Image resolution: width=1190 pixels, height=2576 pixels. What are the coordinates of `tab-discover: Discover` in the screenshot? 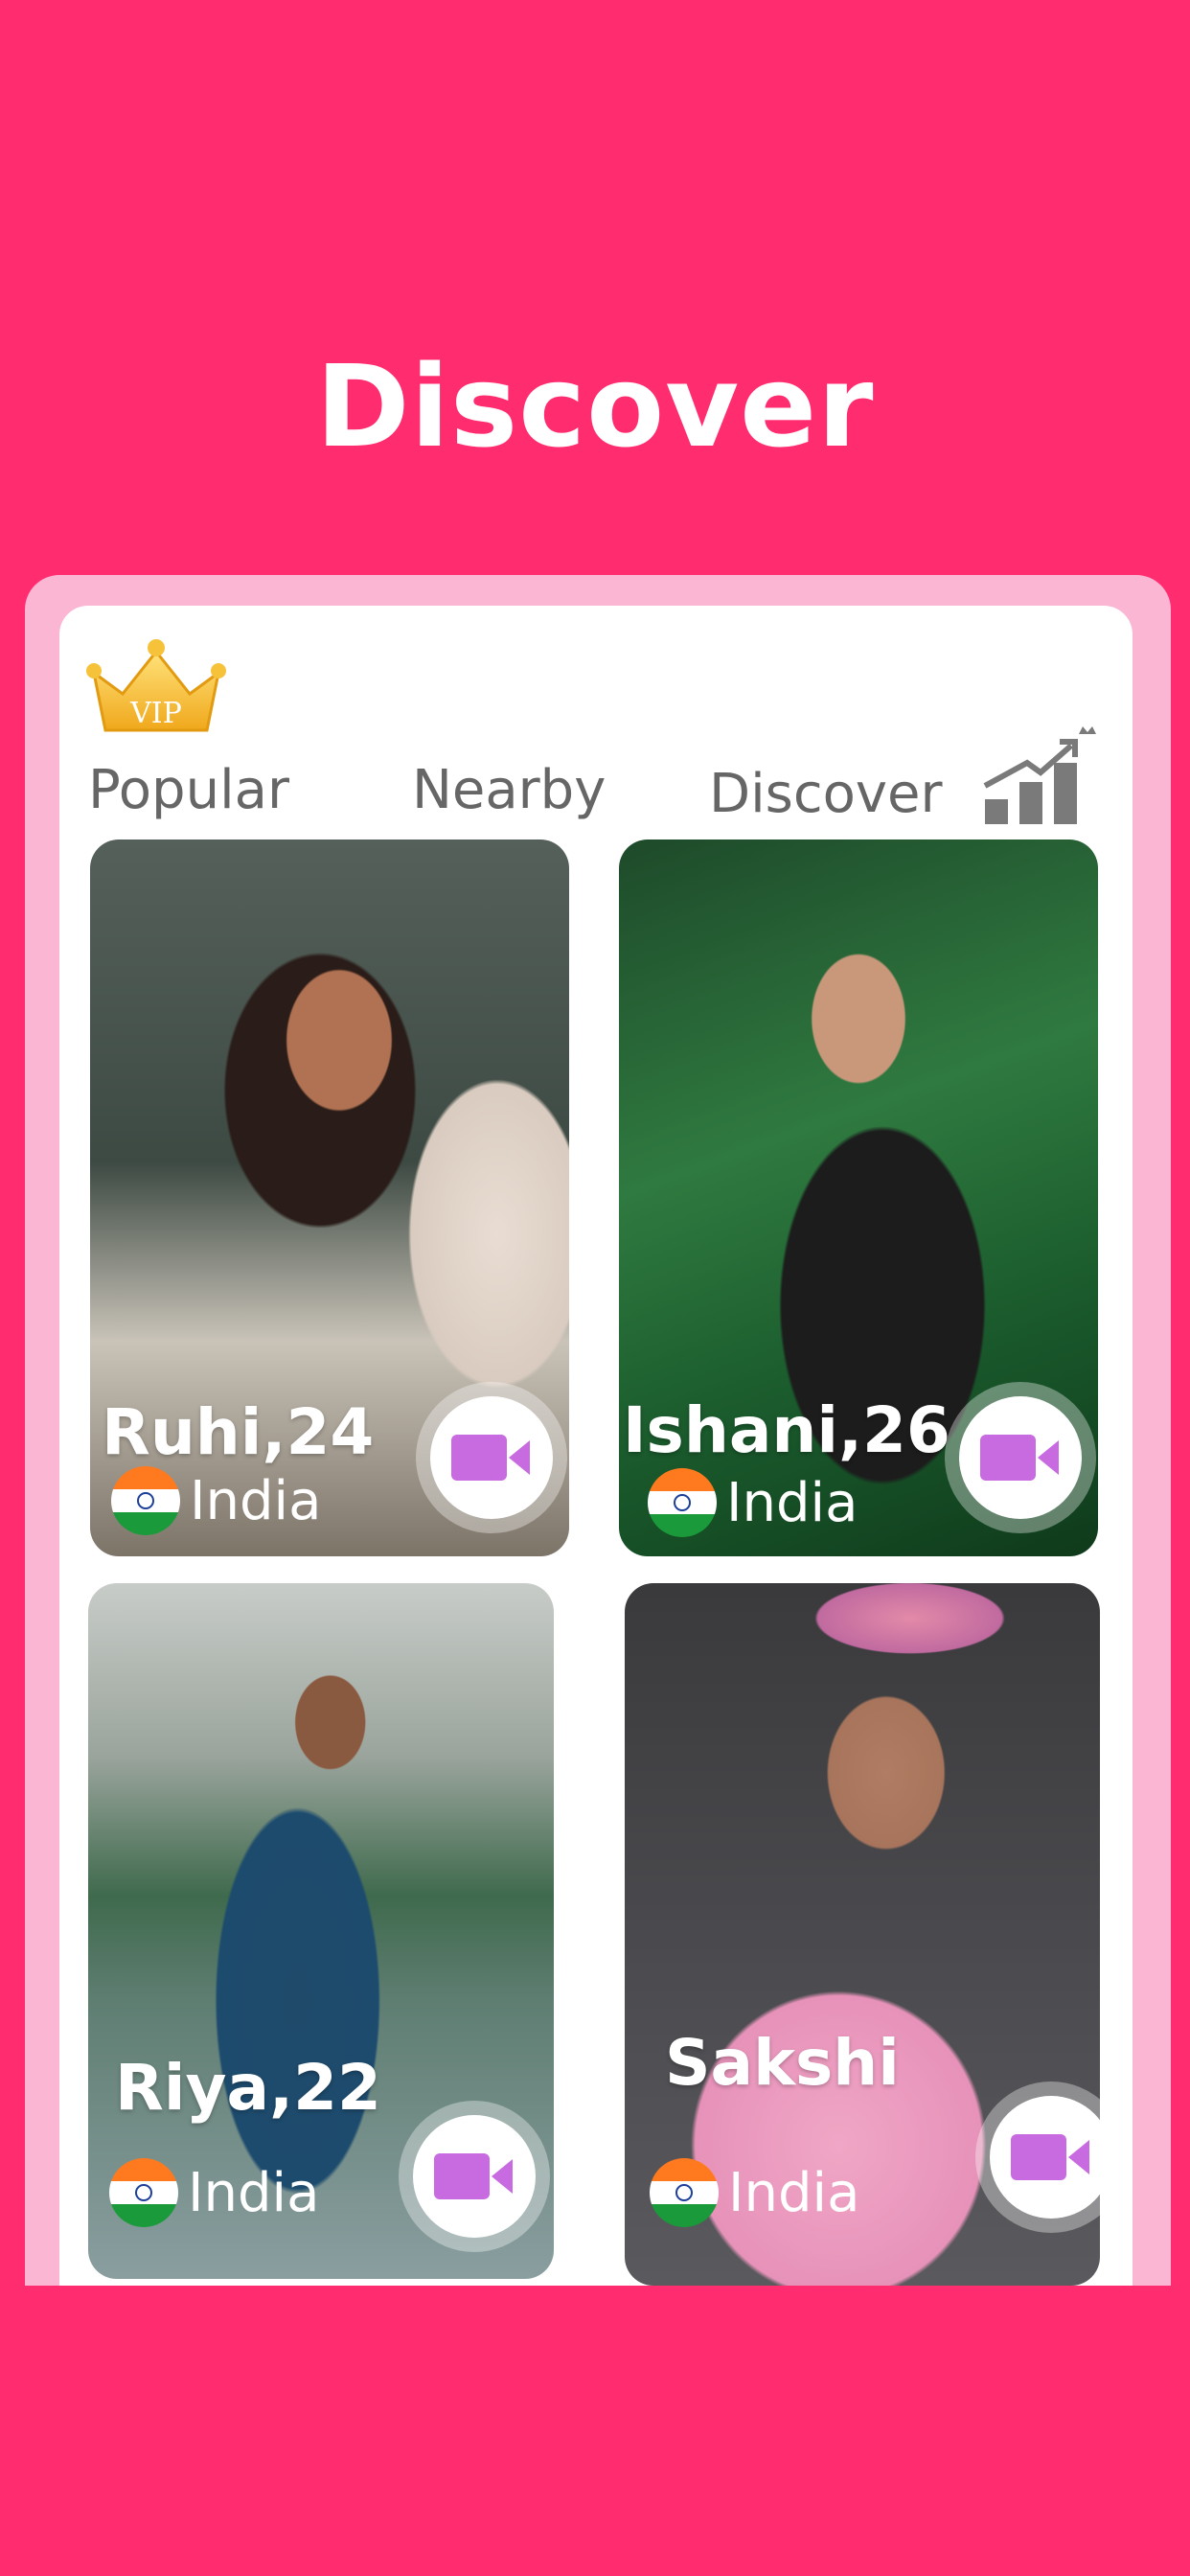 It's located at (826, 794).